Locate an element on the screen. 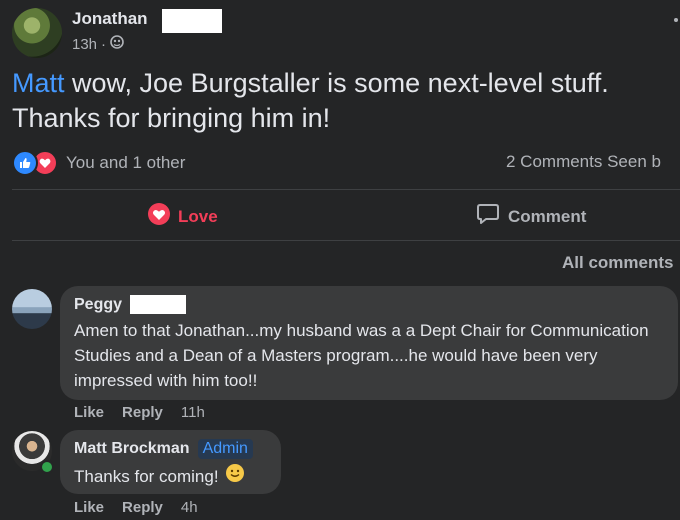 The width and height of the screenshot is (680, 520). post-author-name: Jonathan is located at coordinates (110, 19).